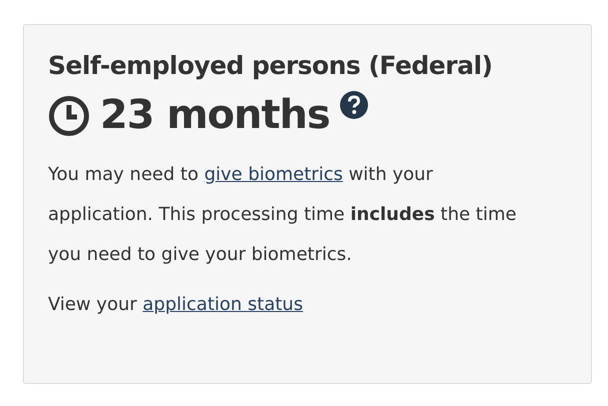 Image resolution: width=608 pixels, height=406 pixels. I want to click on clock-icon, so click(69, 116).